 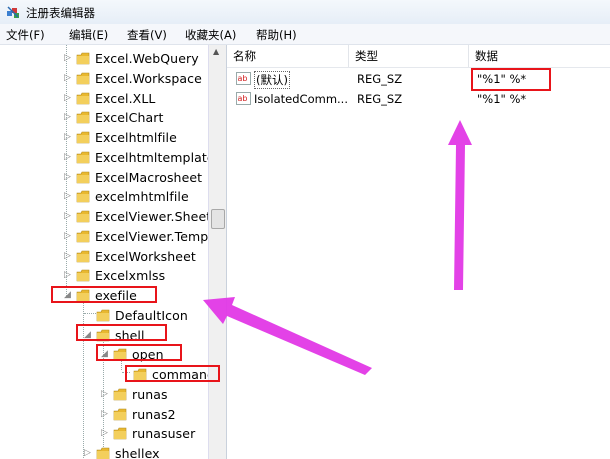 What do you see at coordinates (288, 56) in the screenshot?
I see `column-name: 名称` at bounding box center [288, 56].